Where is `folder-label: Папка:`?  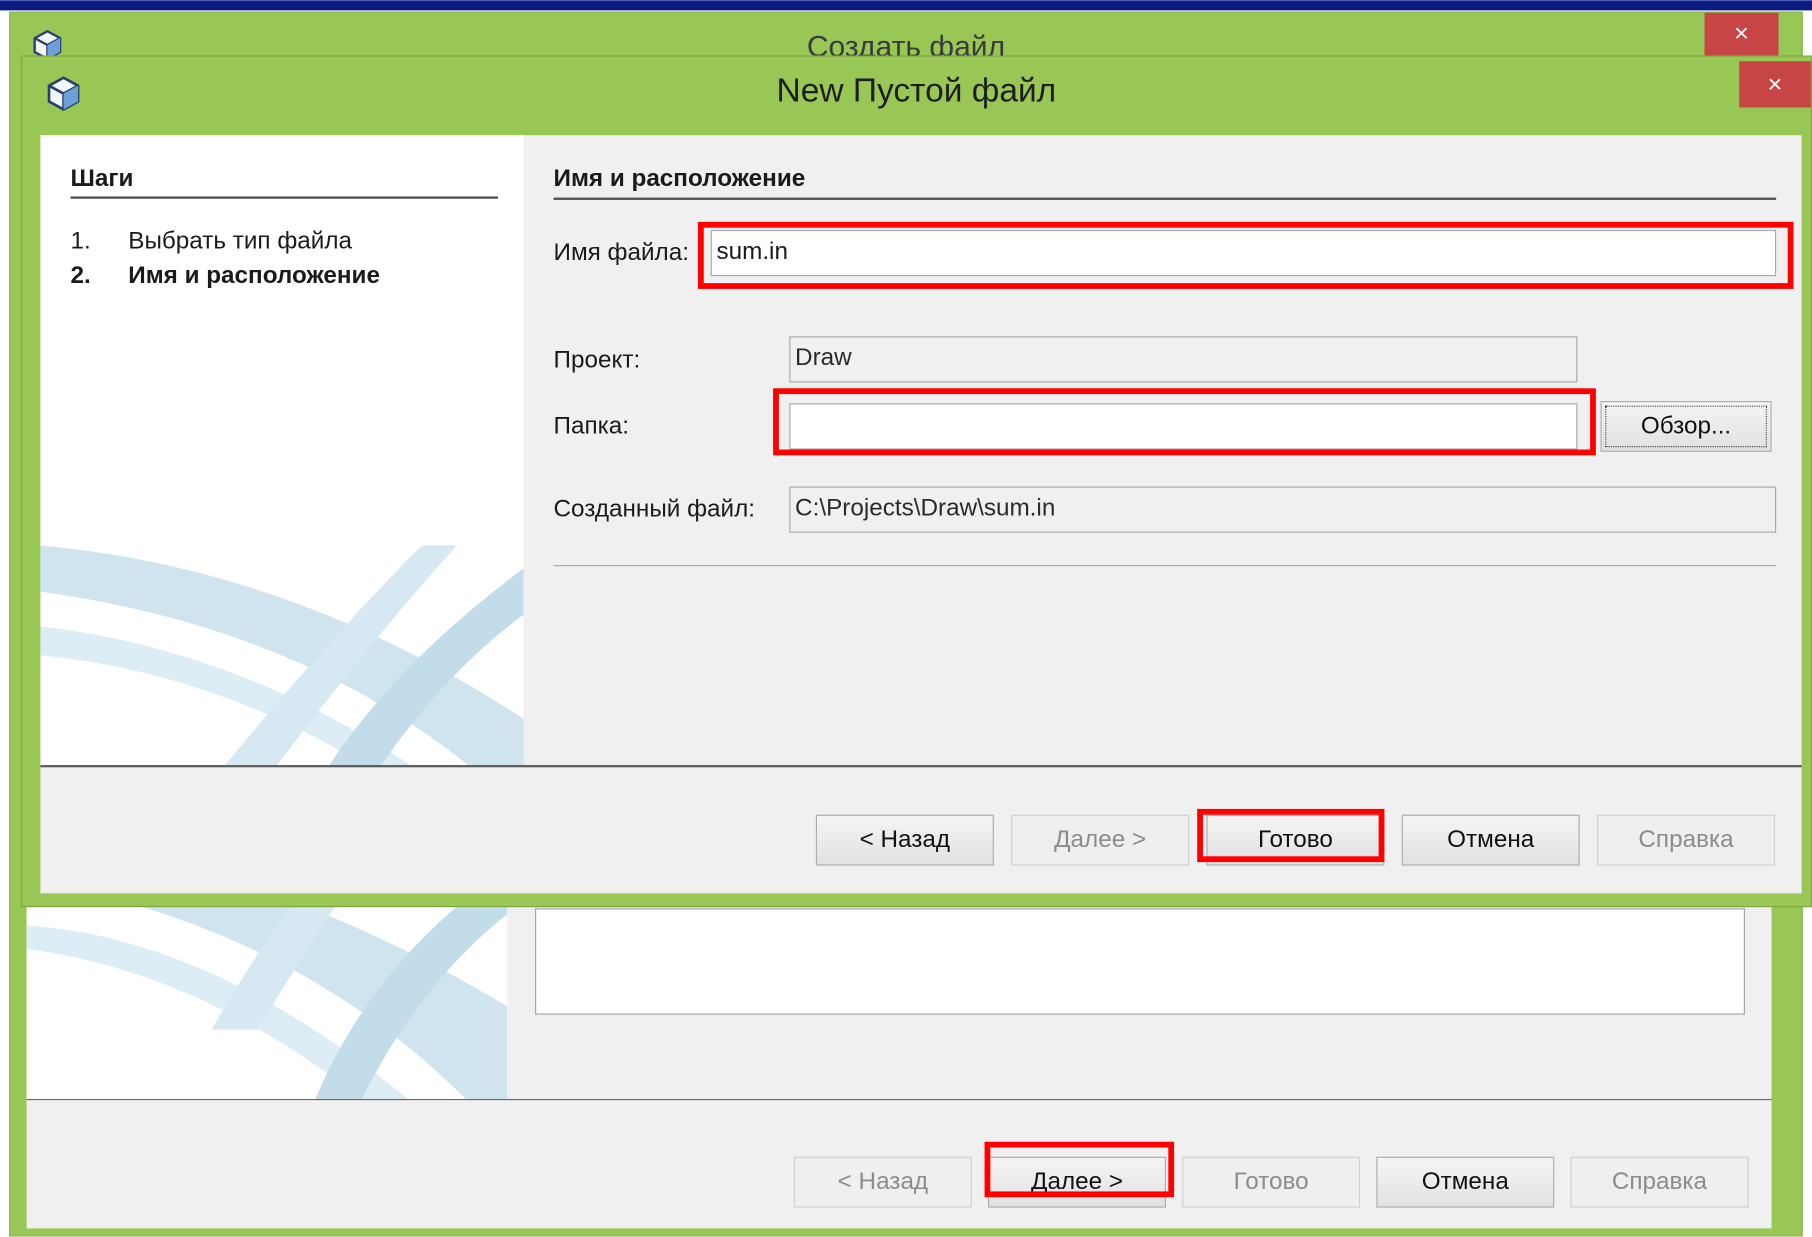
folder-label: Папка: is located at coordinates (591, 426).